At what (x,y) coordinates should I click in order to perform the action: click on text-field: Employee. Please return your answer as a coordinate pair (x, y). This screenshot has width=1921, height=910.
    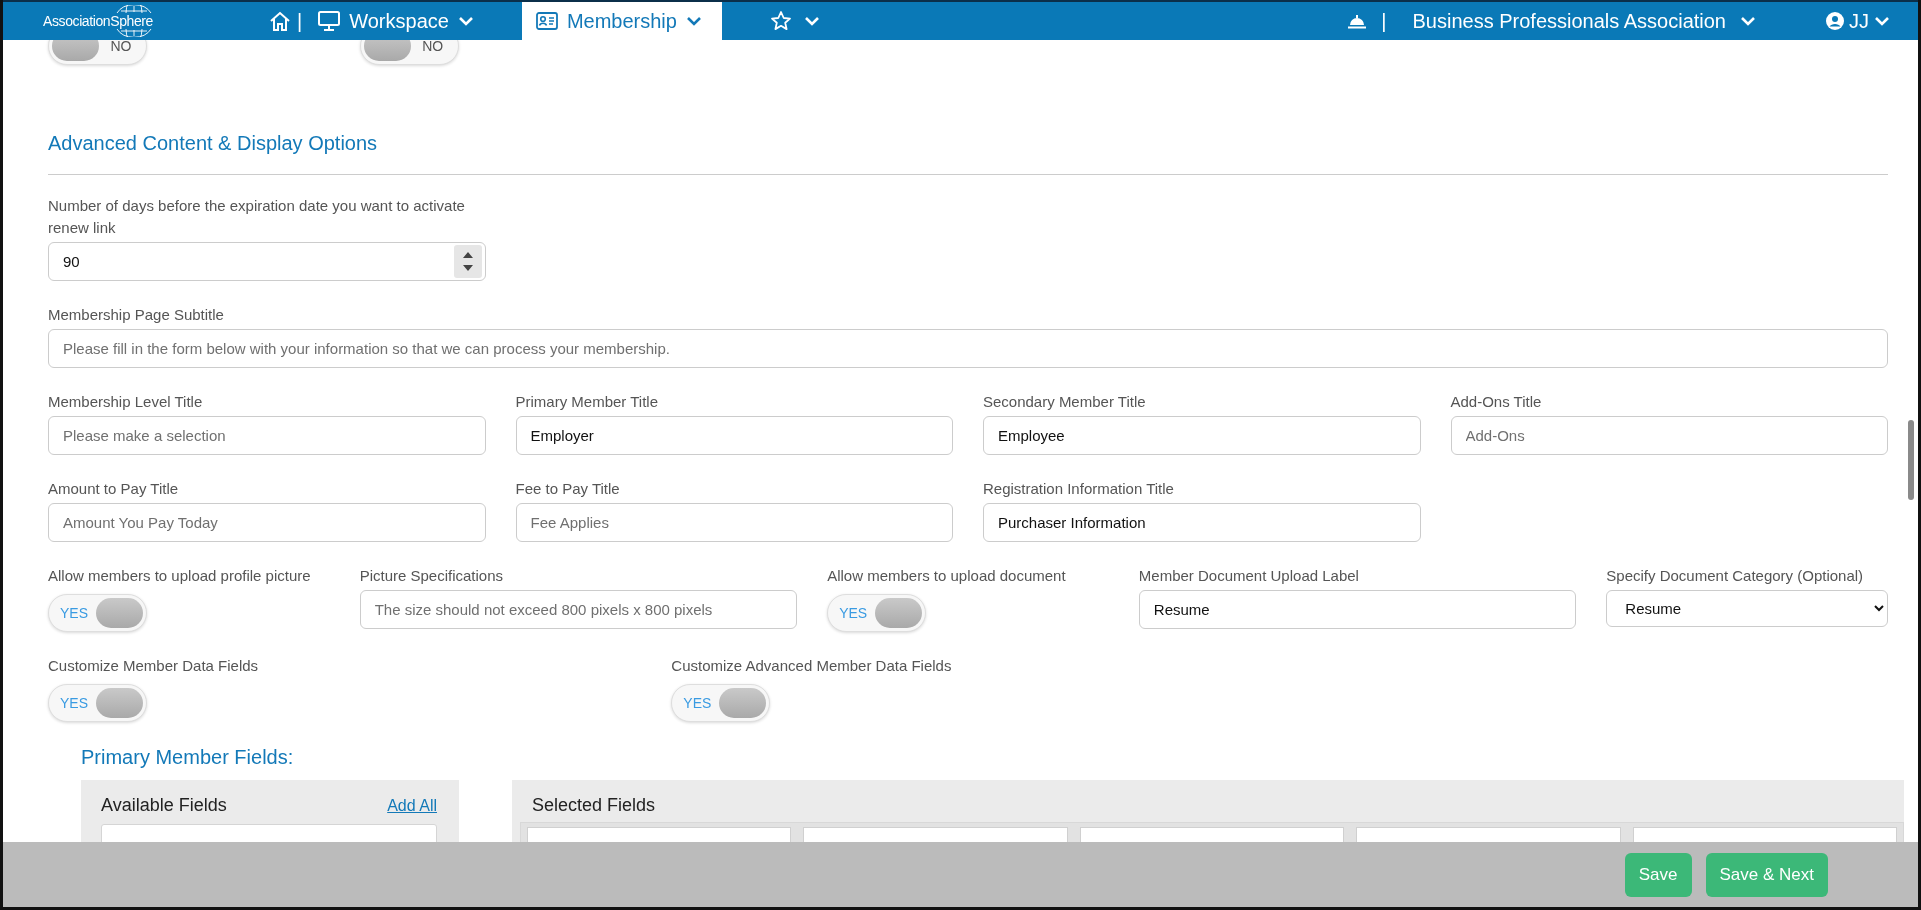
    Looking at the image, I should click on (1202, 435).